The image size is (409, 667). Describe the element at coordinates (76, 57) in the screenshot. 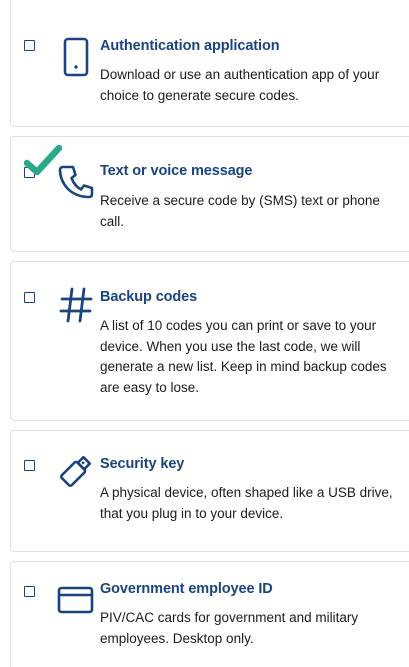

I see `phone-icon` at that location.